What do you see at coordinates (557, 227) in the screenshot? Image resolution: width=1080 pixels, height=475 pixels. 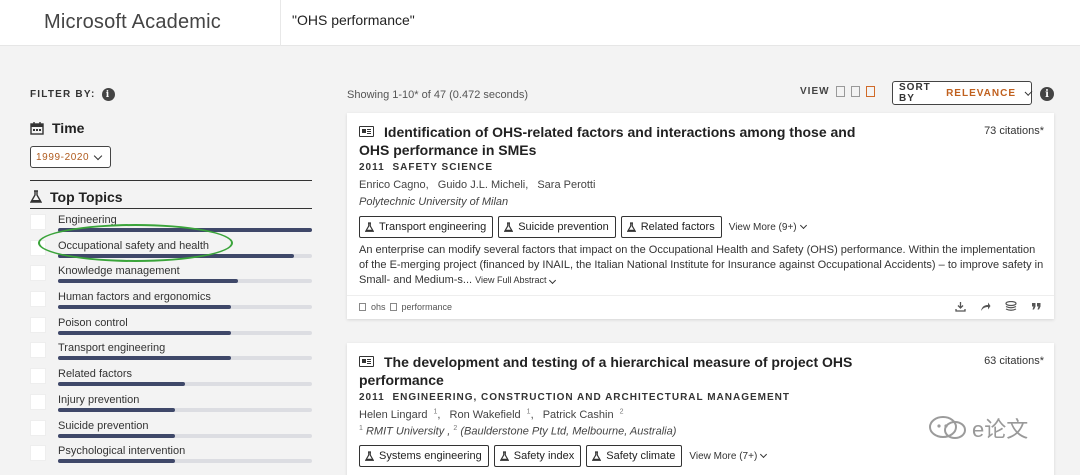 I see `topic-tag: Suicide prevention` at bounding box center [557, 227].